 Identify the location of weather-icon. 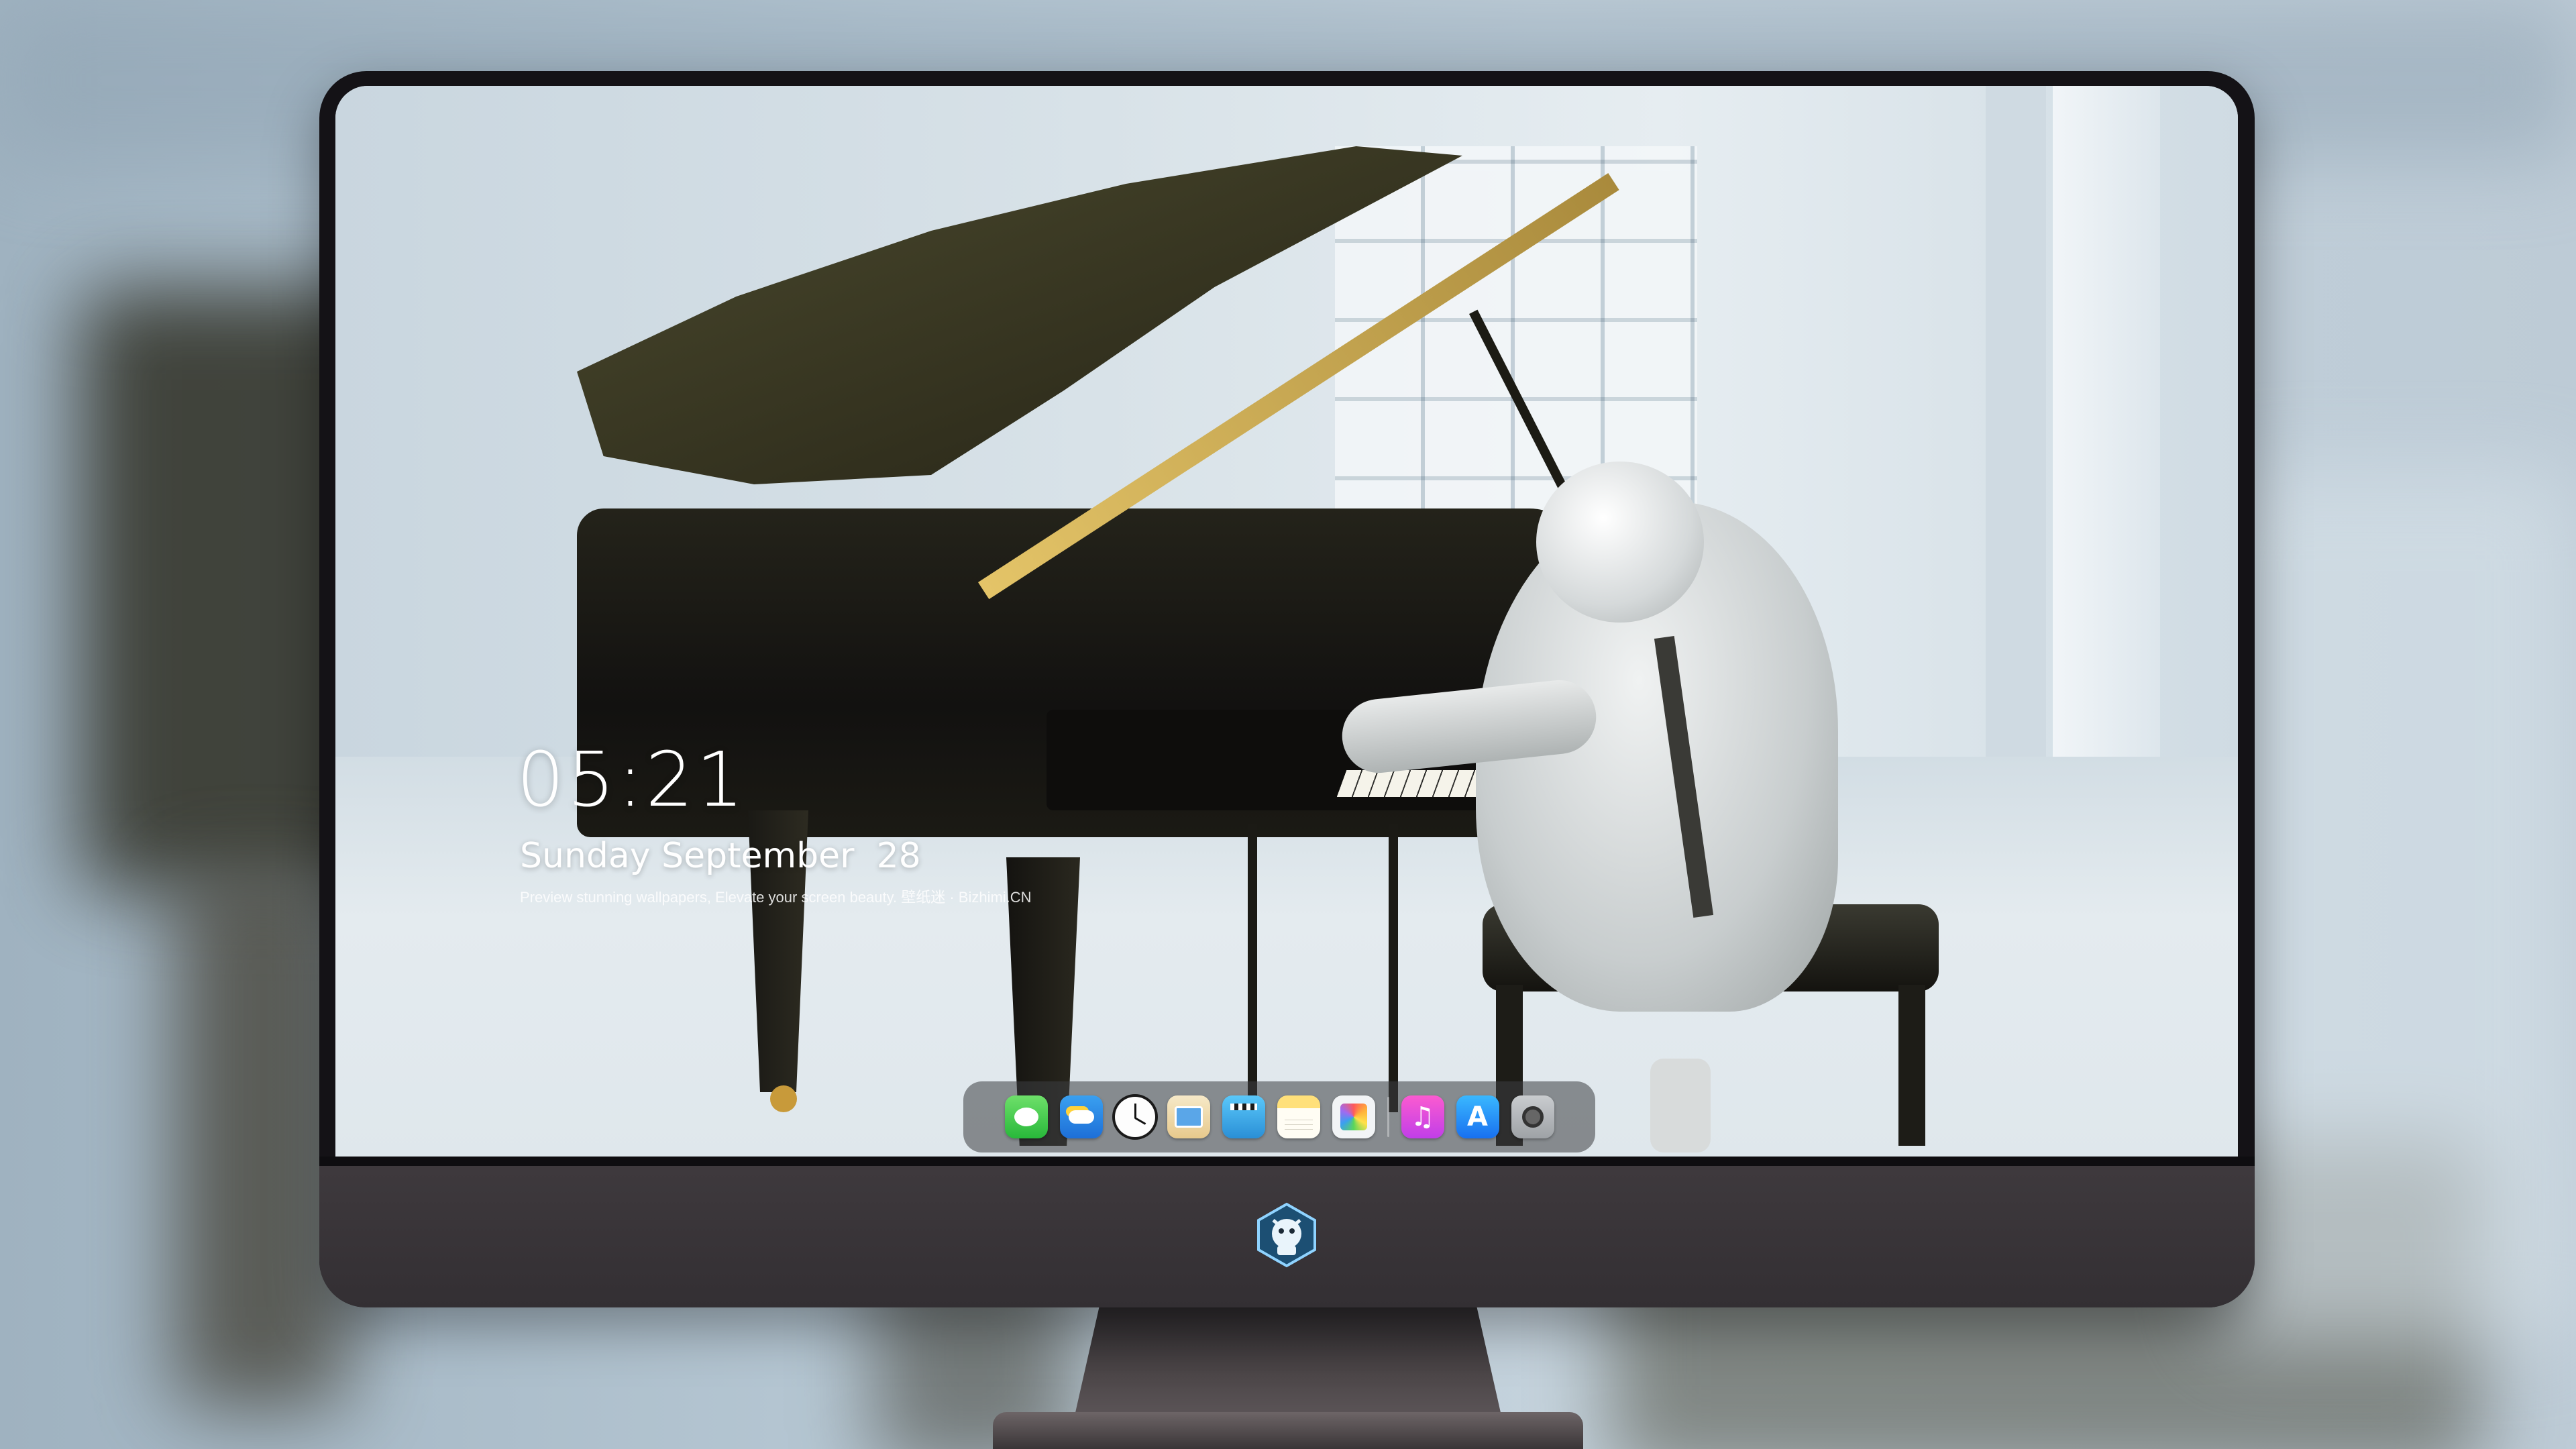
(1081, 1116).